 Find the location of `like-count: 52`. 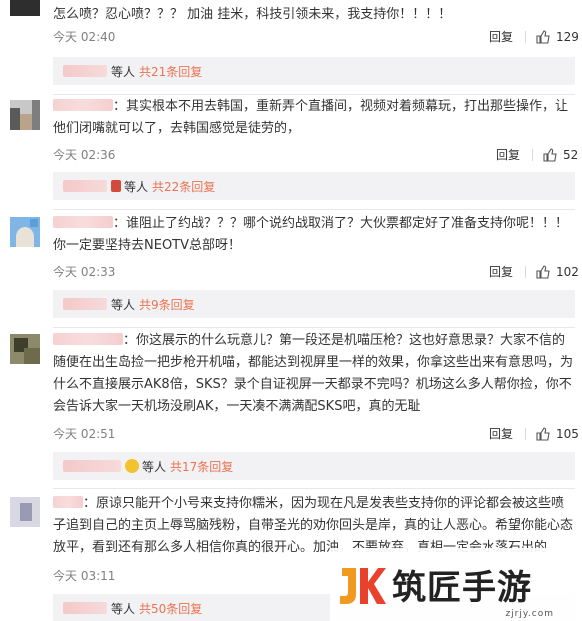

like-count: 52 is located at coordinates (571, 154).